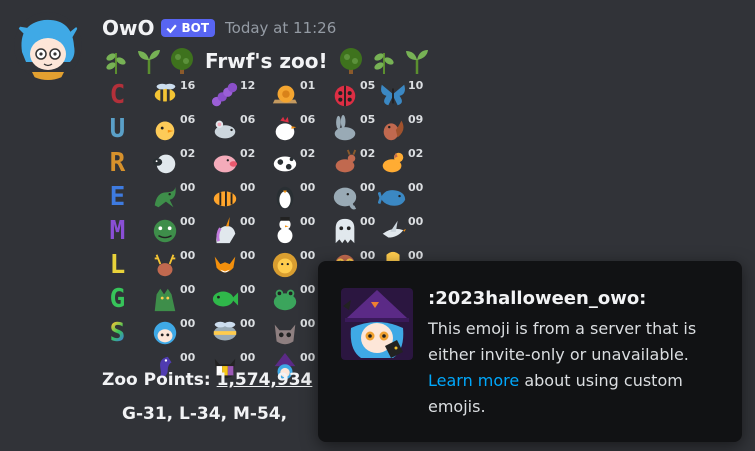 The image size is (755, 451). Describe the element at coordinates (285, 95) in the screenshot. I see `snail-icon` at that location.